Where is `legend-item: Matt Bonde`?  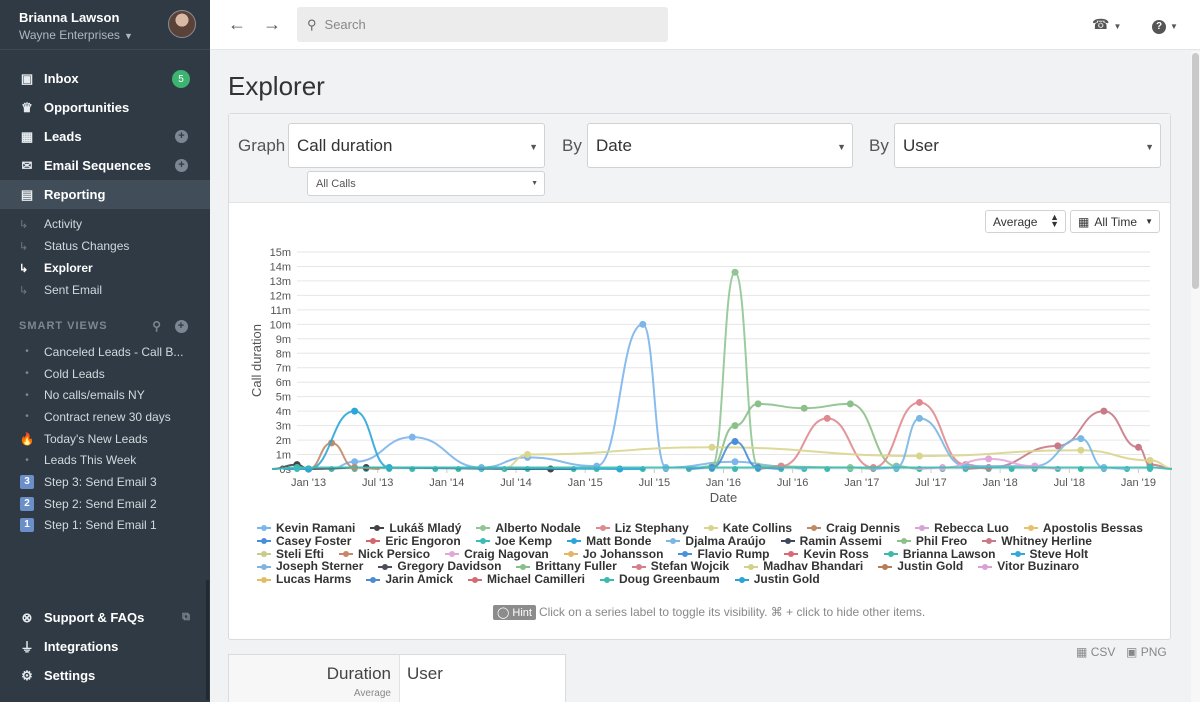
legend-item: Matt Bonde is located at coordinates (609, 541).